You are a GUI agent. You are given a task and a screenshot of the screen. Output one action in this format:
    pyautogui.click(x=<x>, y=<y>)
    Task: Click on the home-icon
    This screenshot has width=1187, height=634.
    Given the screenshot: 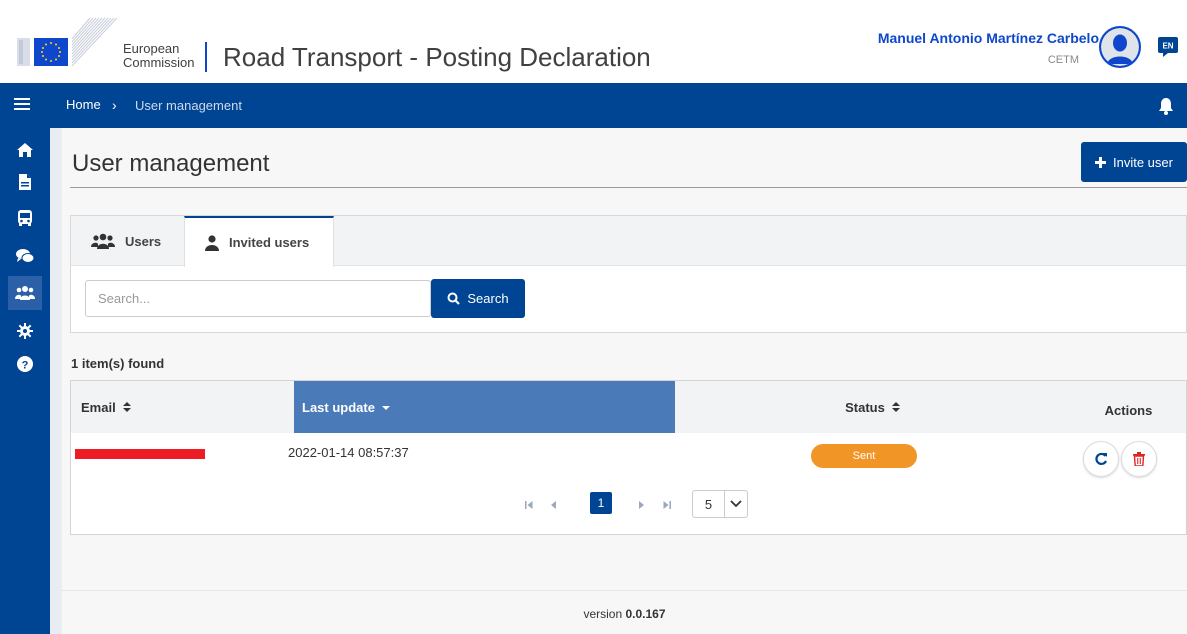 What is the action you would take?
    pyautogui.click(x=25, y=150)
    